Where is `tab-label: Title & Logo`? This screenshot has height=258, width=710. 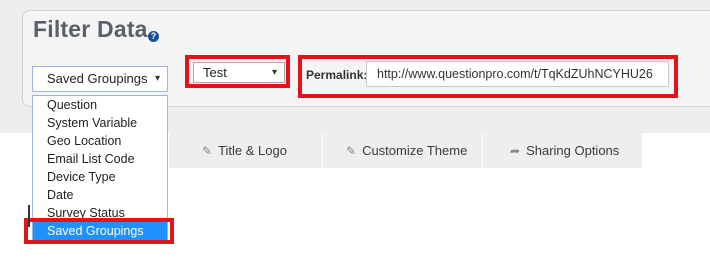 tab-label: Title & Logo is located at coordinates (252, 150).